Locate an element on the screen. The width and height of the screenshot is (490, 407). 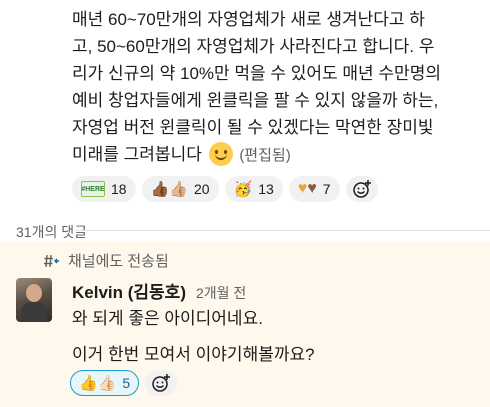
timestamp: 2개월 전 is located at coordinates (221, 293).